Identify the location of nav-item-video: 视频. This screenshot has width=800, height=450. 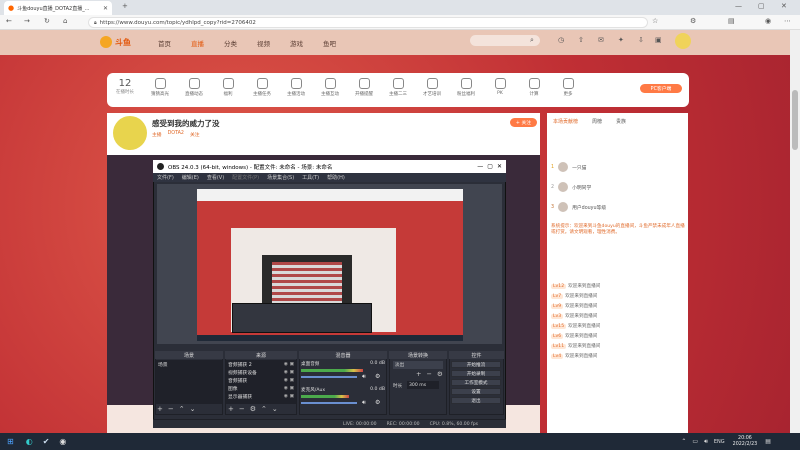
(263, 43).